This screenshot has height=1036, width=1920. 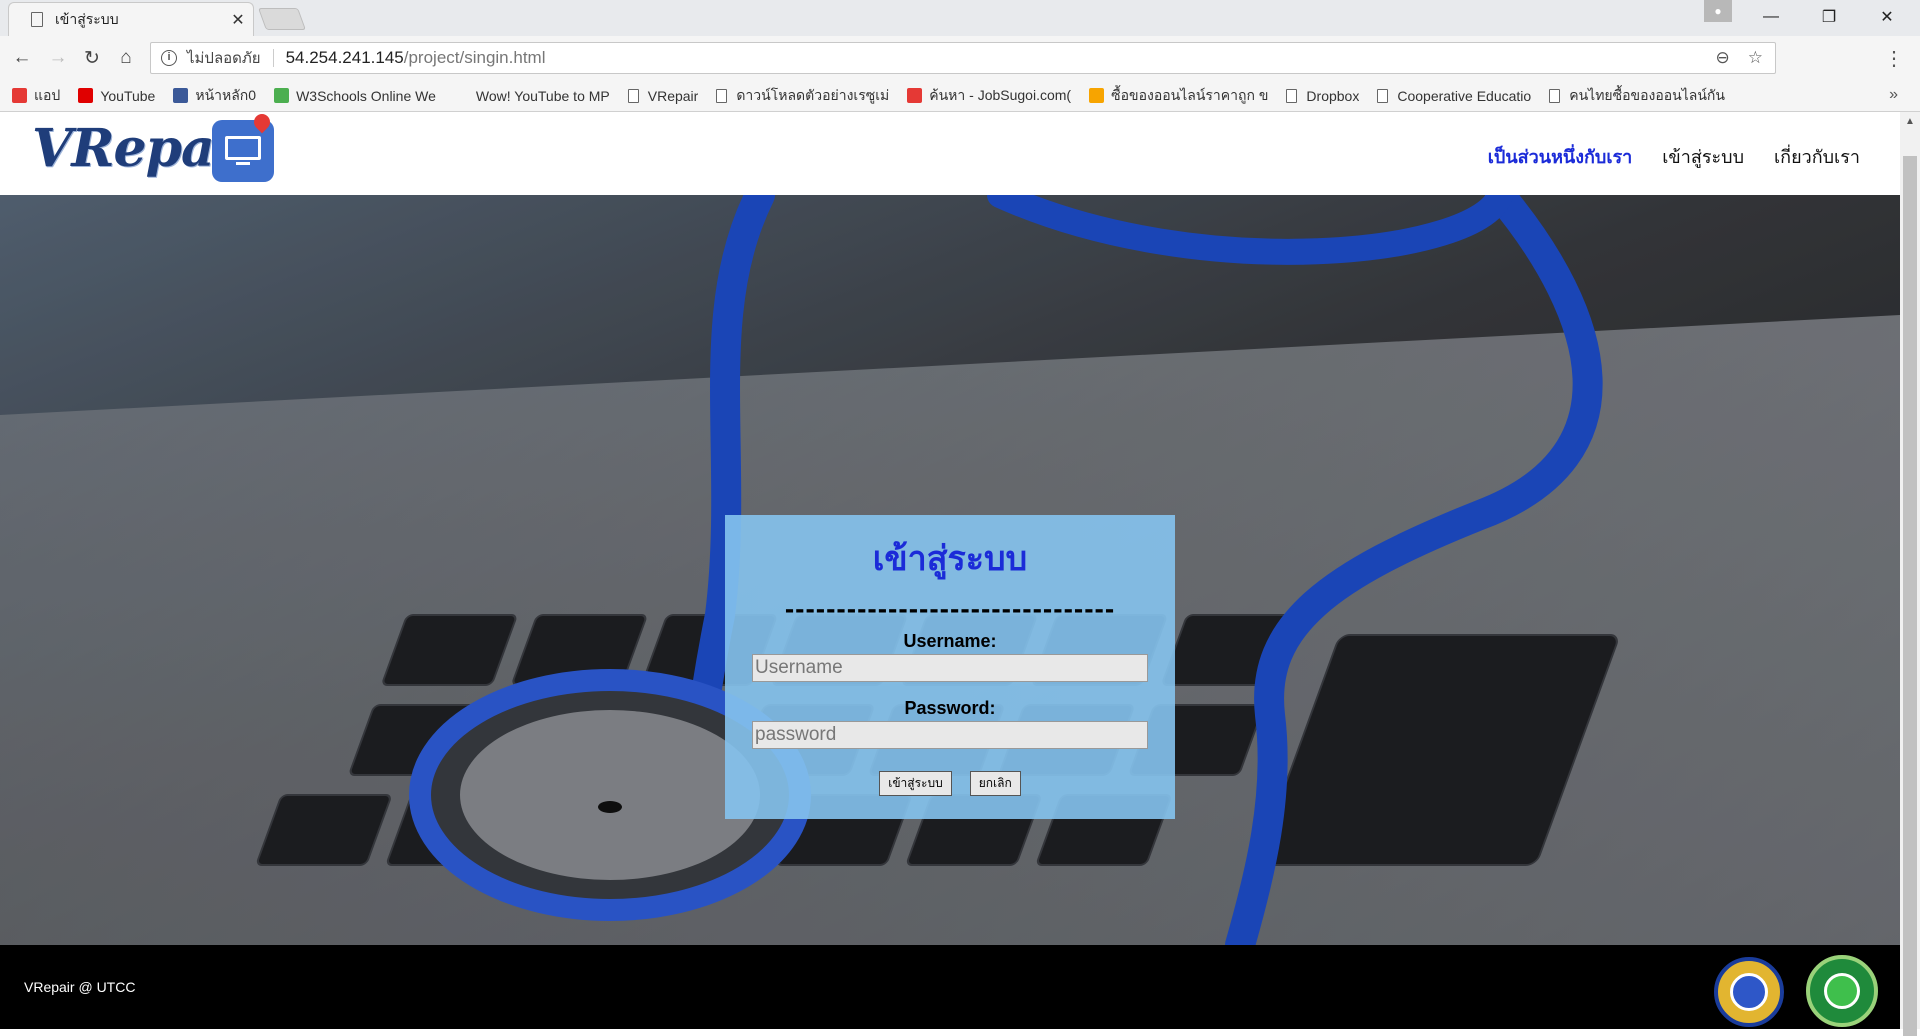 What do you see at coordinates (131, 19) in the screenshot?
I see `browser-tab: เข้าสู่ระบบ ✕` at bounding box center [131, 19].